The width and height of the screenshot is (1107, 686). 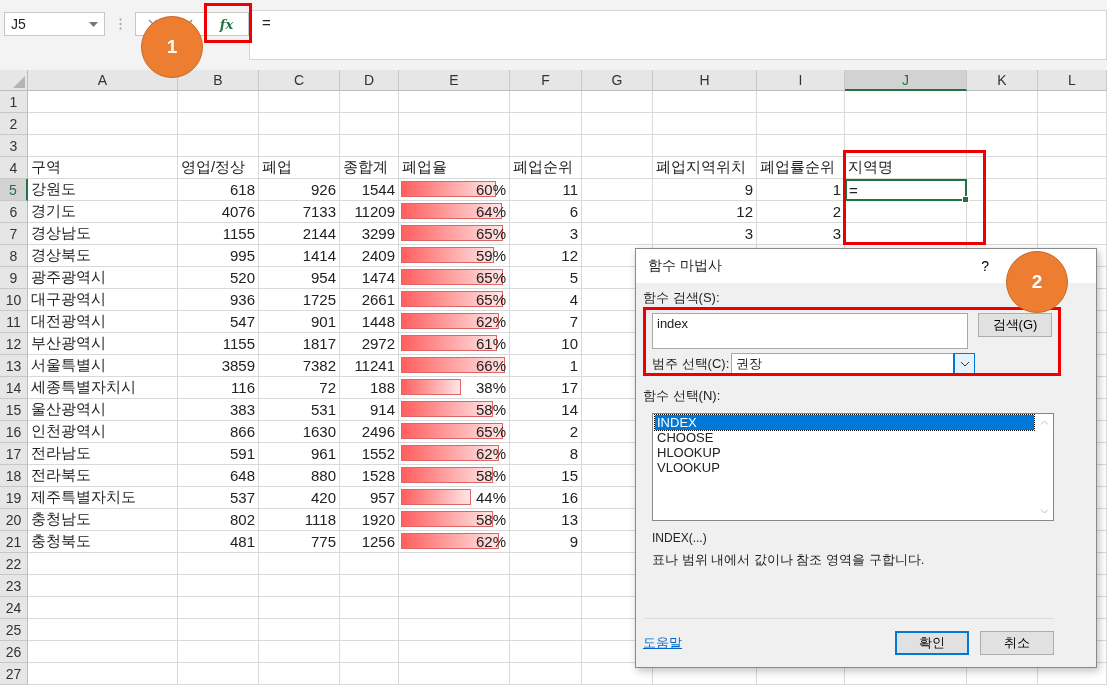 I want to click on row-header: 27, so click(x=14, y=674).